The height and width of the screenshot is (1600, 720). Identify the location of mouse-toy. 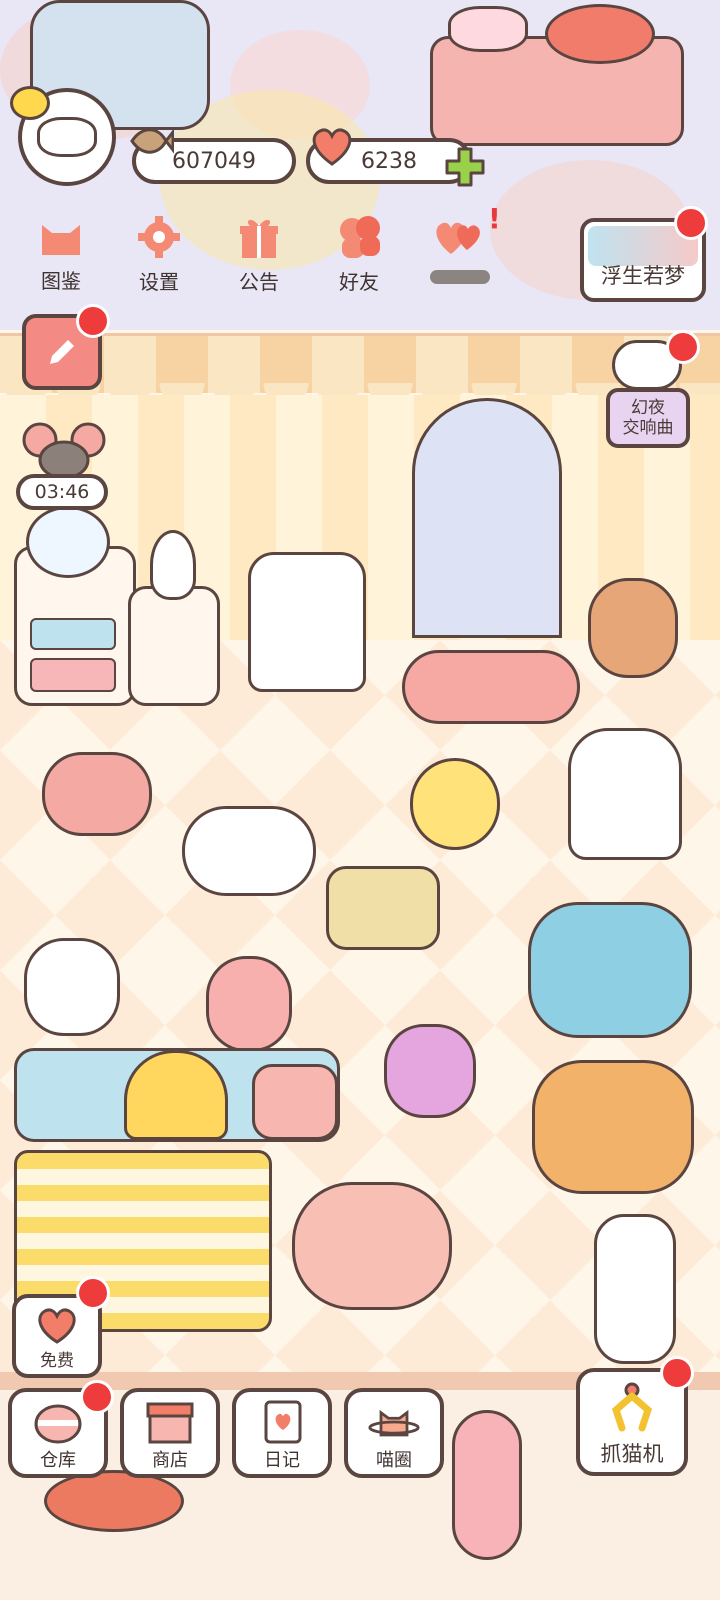
(97, 794).